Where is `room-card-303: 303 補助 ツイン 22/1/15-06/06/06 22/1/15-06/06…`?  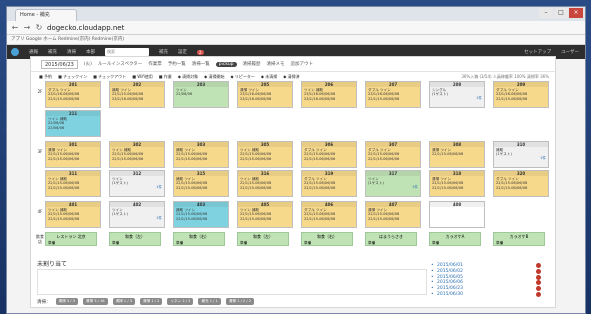 room-card-303: 303 補助 ツイン 22/1/15-06/06/06 22/1/15-06/06… is located at coordinates (201, 154).